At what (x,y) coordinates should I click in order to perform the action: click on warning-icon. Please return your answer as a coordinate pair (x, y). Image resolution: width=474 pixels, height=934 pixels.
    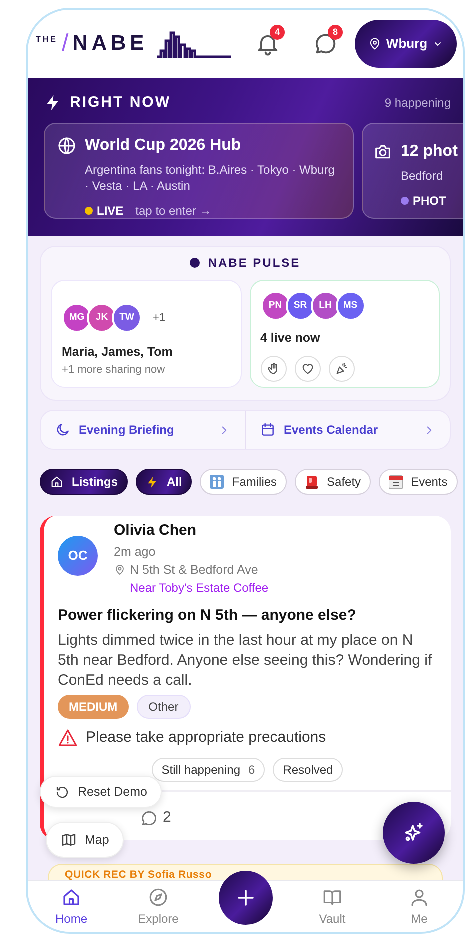
    Looking at the image, I should click on (68, 738).